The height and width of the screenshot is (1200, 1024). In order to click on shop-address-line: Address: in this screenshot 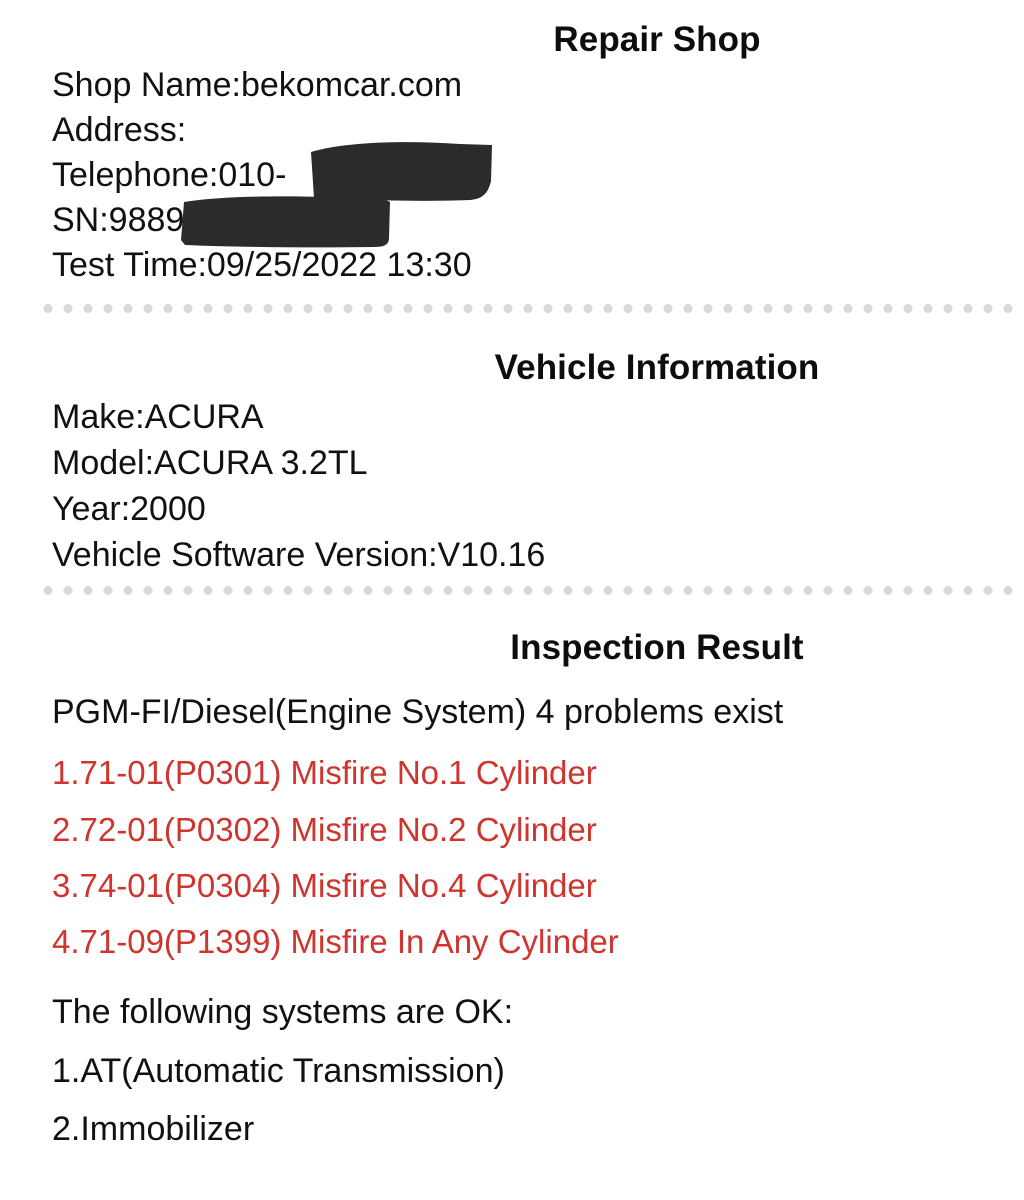, I will do `click(119, 130)`.